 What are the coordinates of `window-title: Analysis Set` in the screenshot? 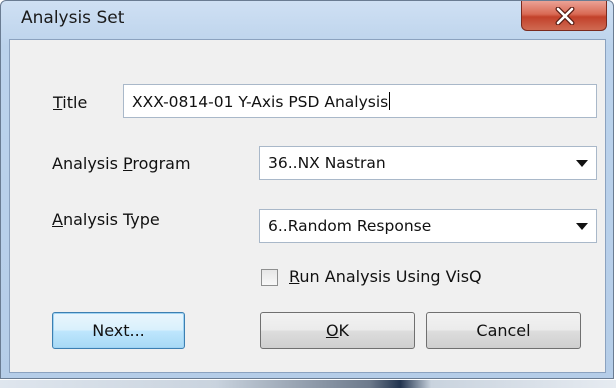 It's located at (73, 18).